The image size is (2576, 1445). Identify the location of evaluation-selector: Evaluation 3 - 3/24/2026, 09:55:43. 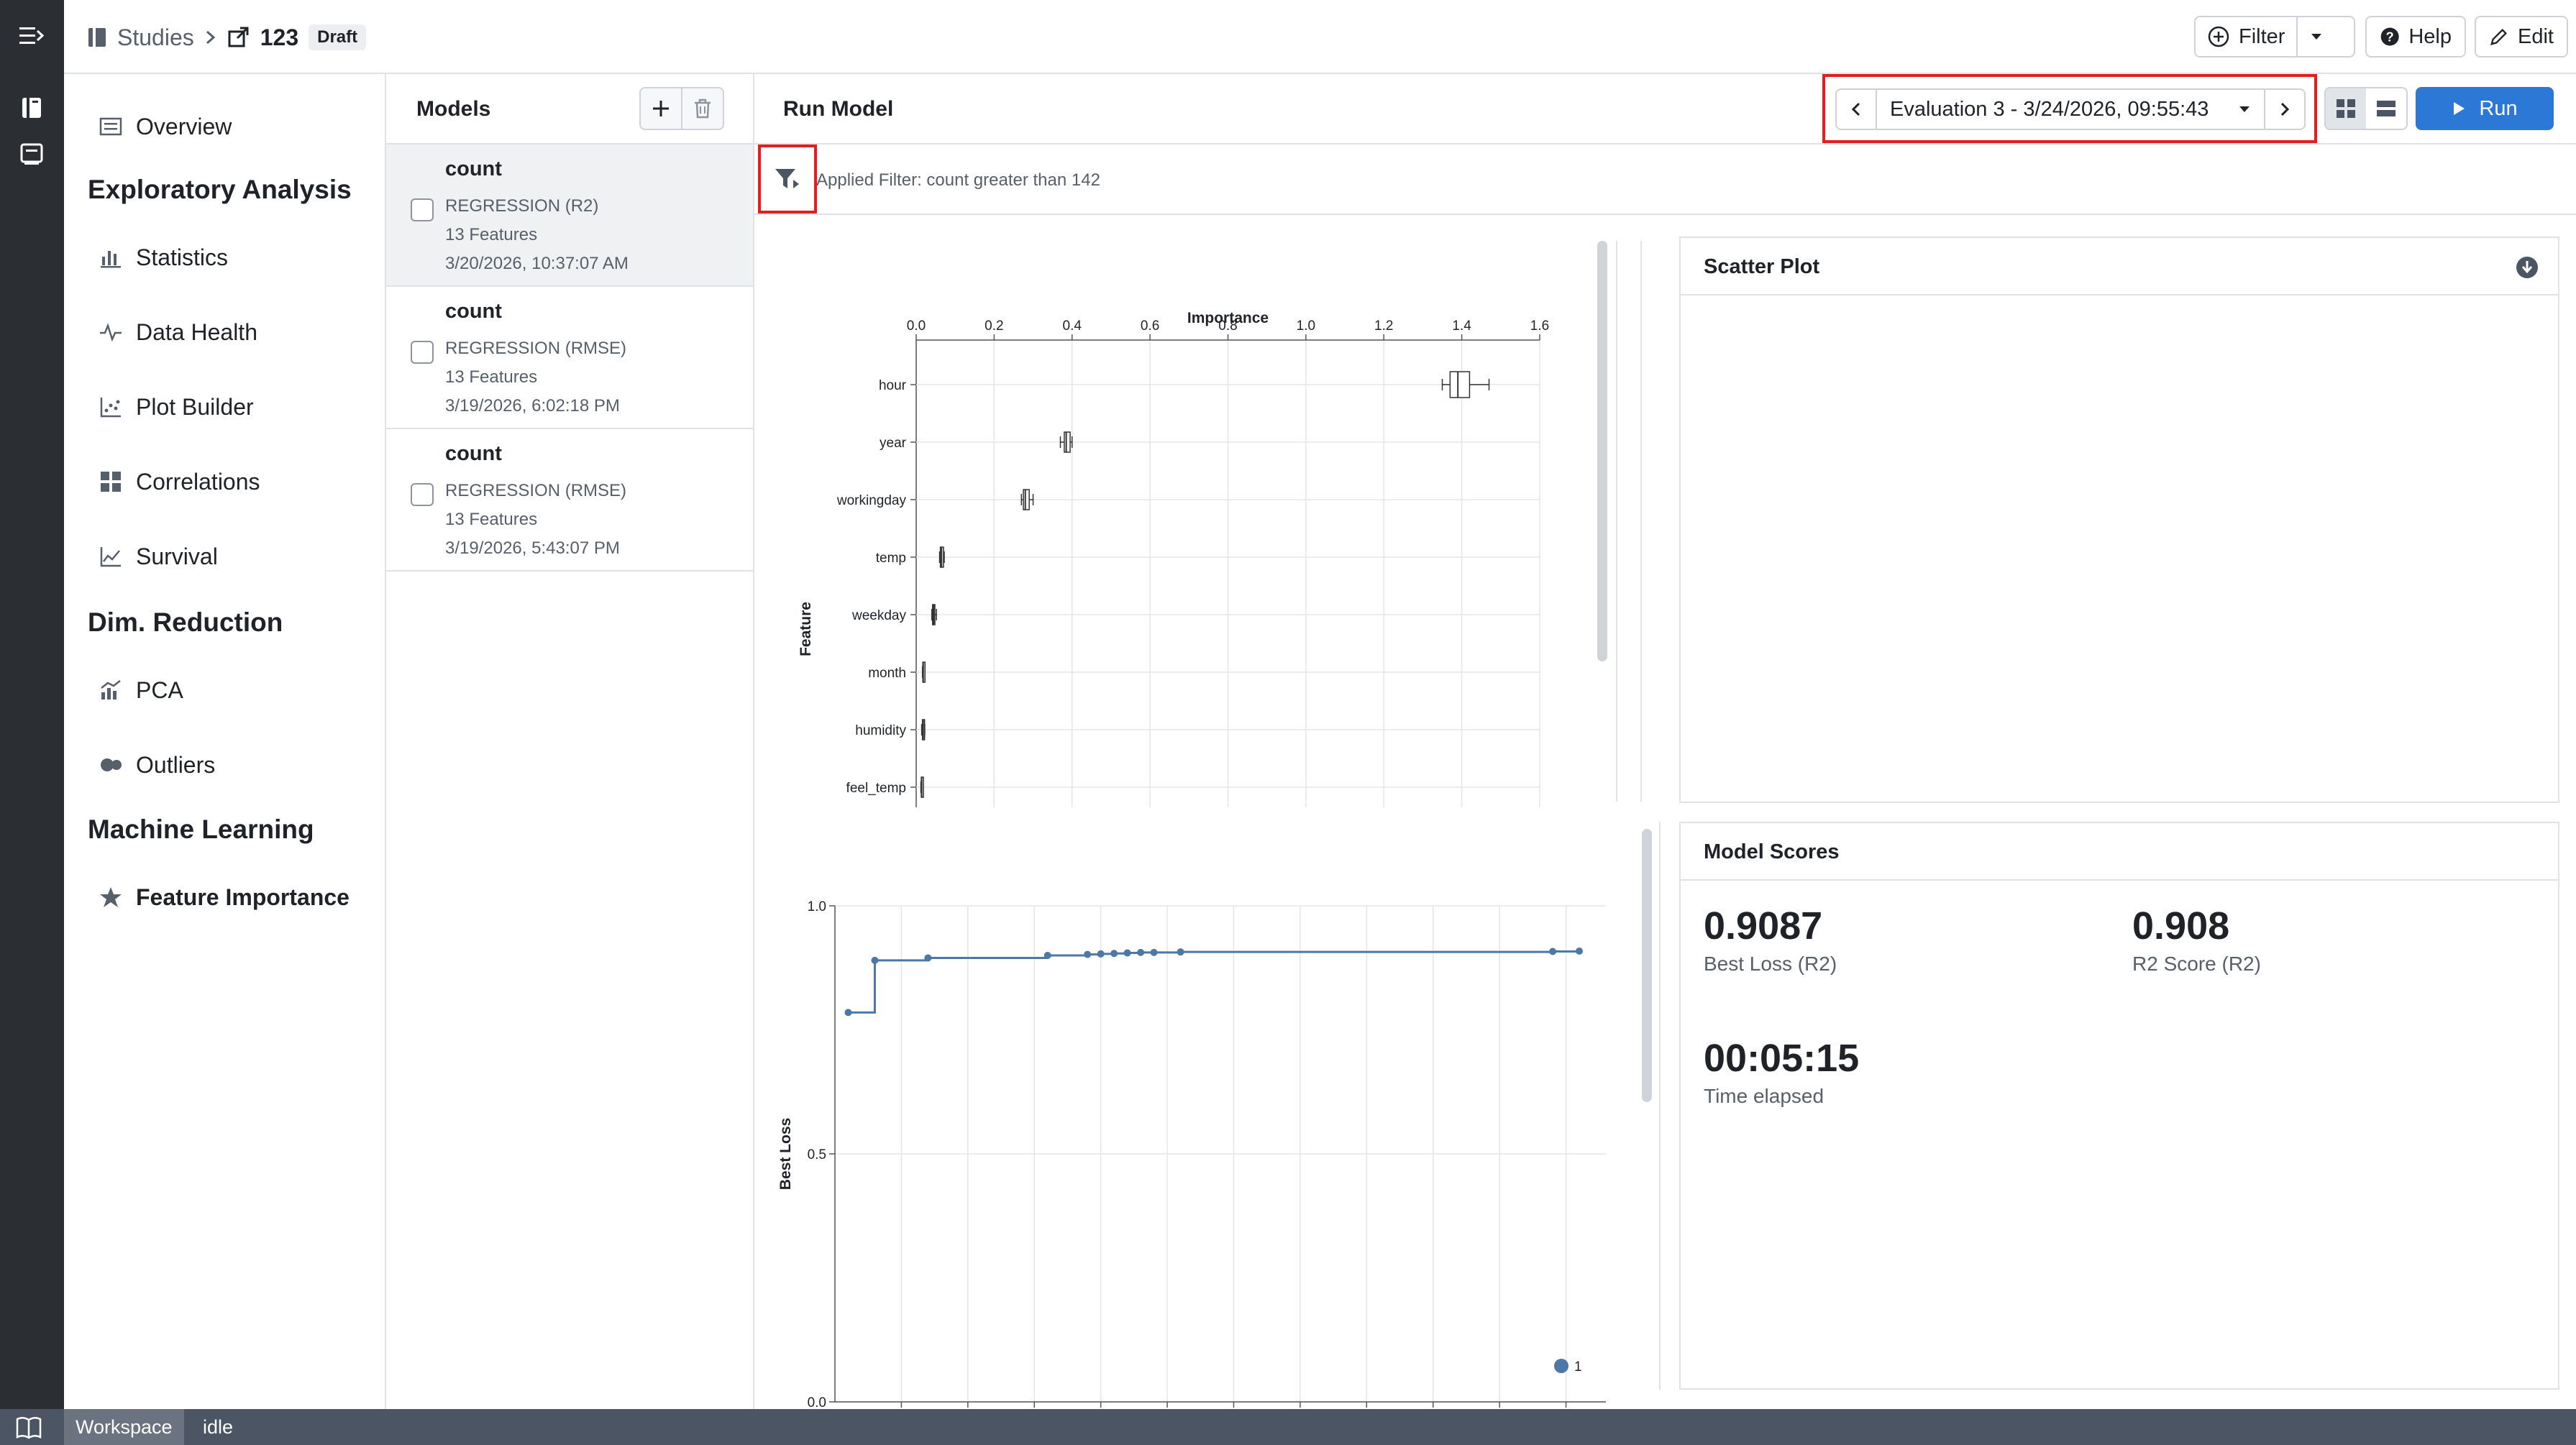
(2070, 109).